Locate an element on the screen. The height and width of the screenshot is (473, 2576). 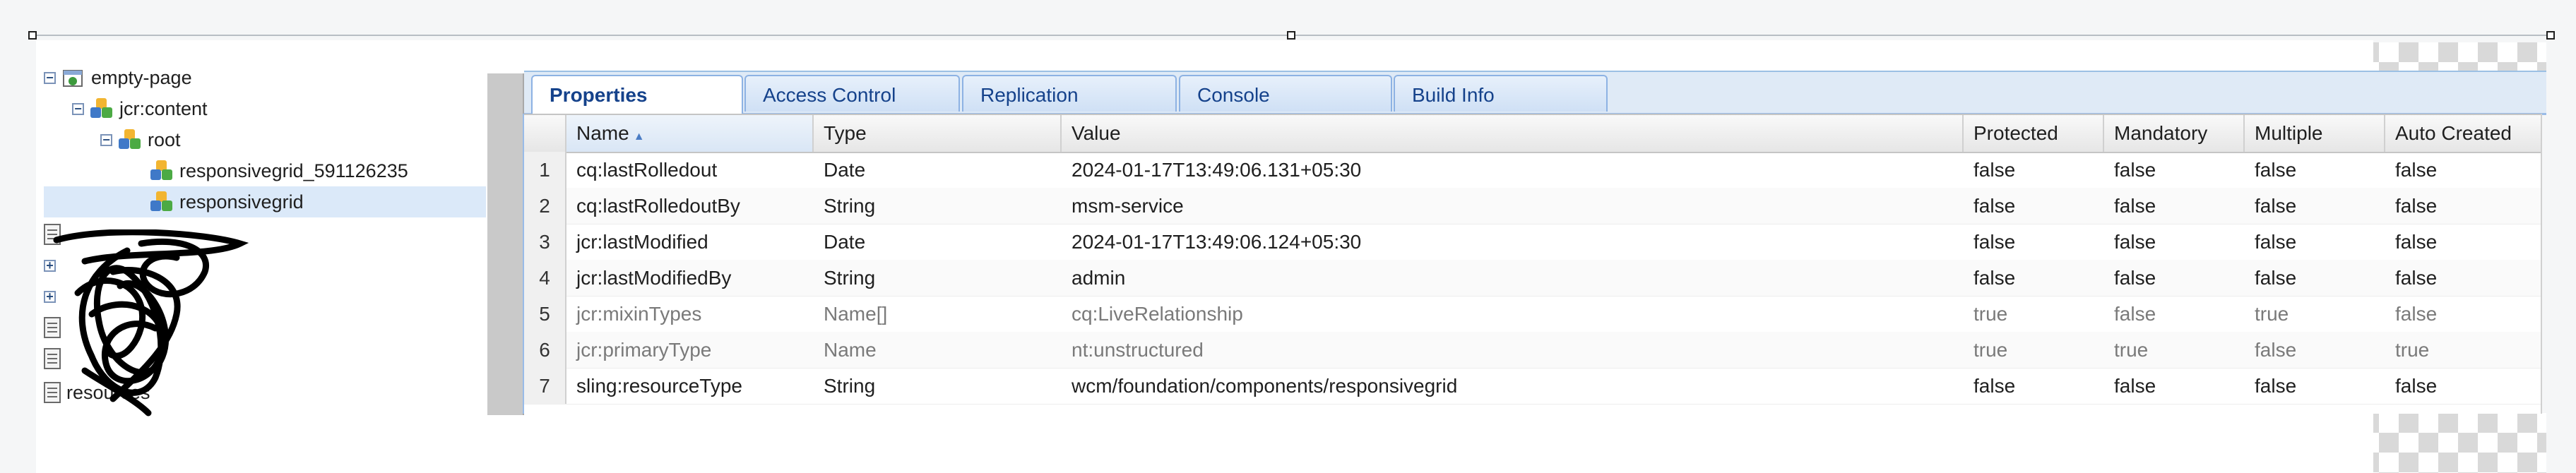
cell-name: sling:resourceType is located at coordinates (690, 386).